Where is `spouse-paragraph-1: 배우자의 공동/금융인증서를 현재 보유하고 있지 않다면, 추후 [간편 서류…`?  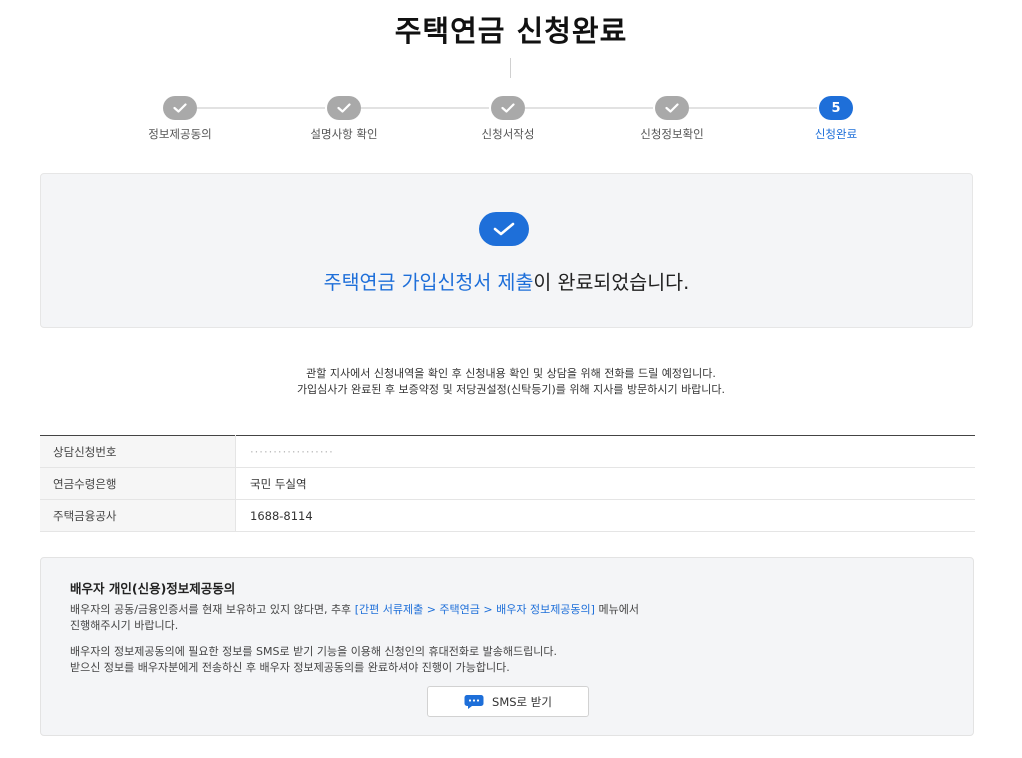 spouse-paragraph-1: 배우자의 공동/금융인증서를 현재 보유하고 있지 않다면, 추후 [간편 서류… is located at coordinates (354, 618).